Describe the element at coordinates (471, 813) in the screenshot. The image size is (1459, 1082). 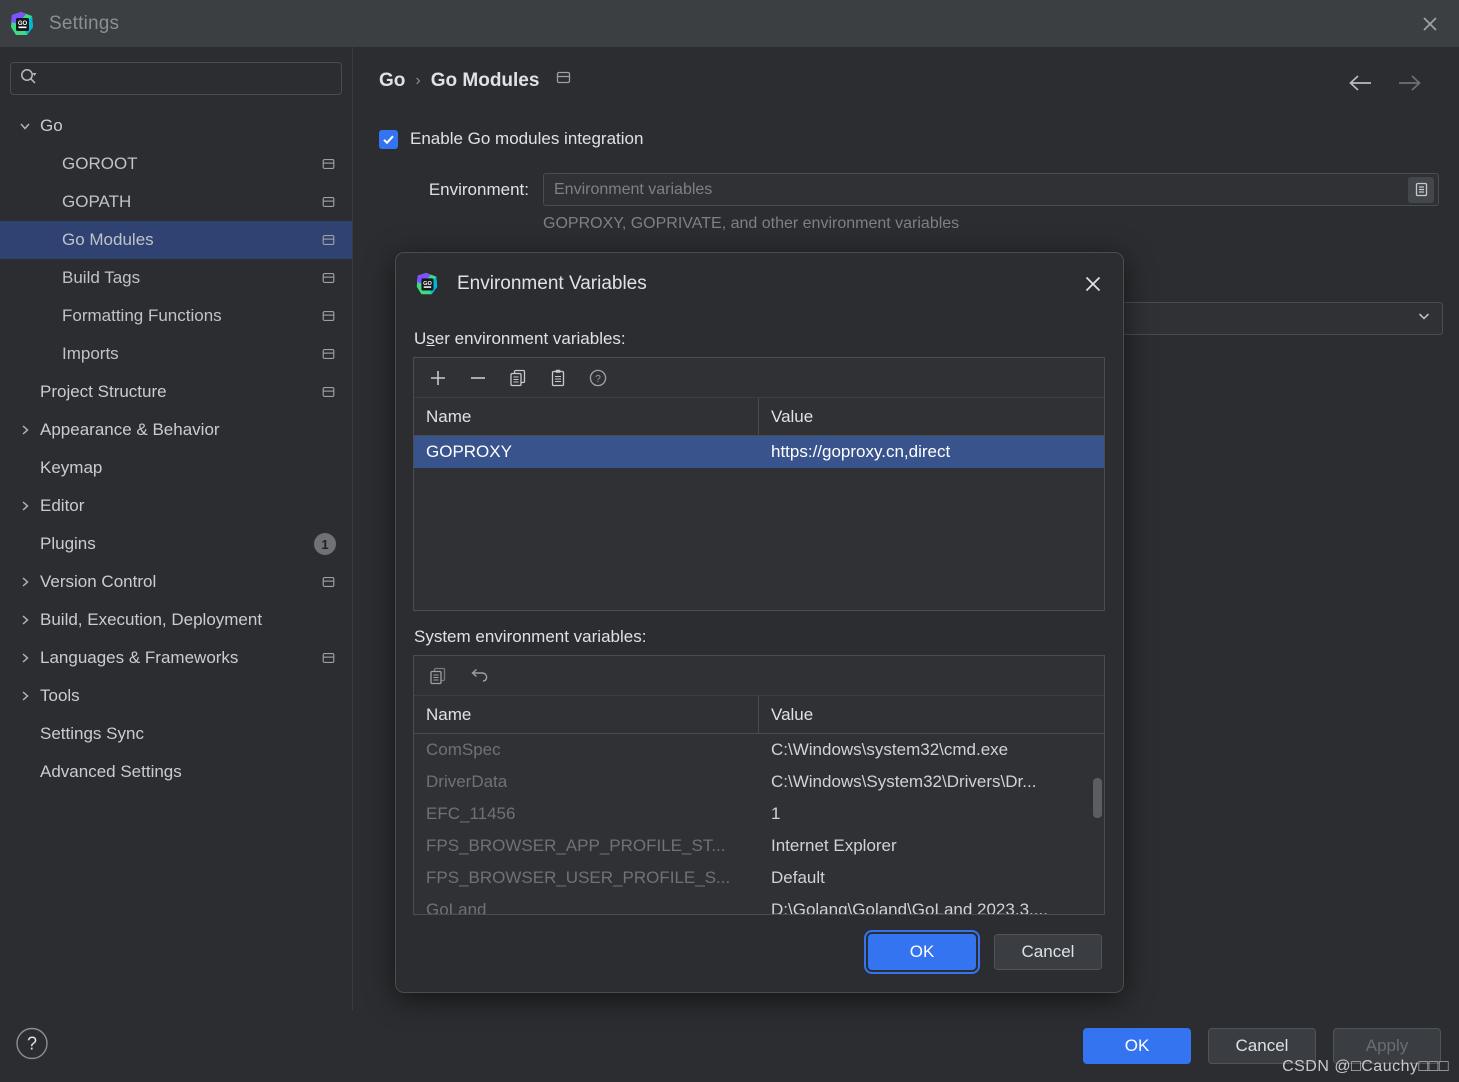
I see `variable-name-cell: EFC_11456` at that location.